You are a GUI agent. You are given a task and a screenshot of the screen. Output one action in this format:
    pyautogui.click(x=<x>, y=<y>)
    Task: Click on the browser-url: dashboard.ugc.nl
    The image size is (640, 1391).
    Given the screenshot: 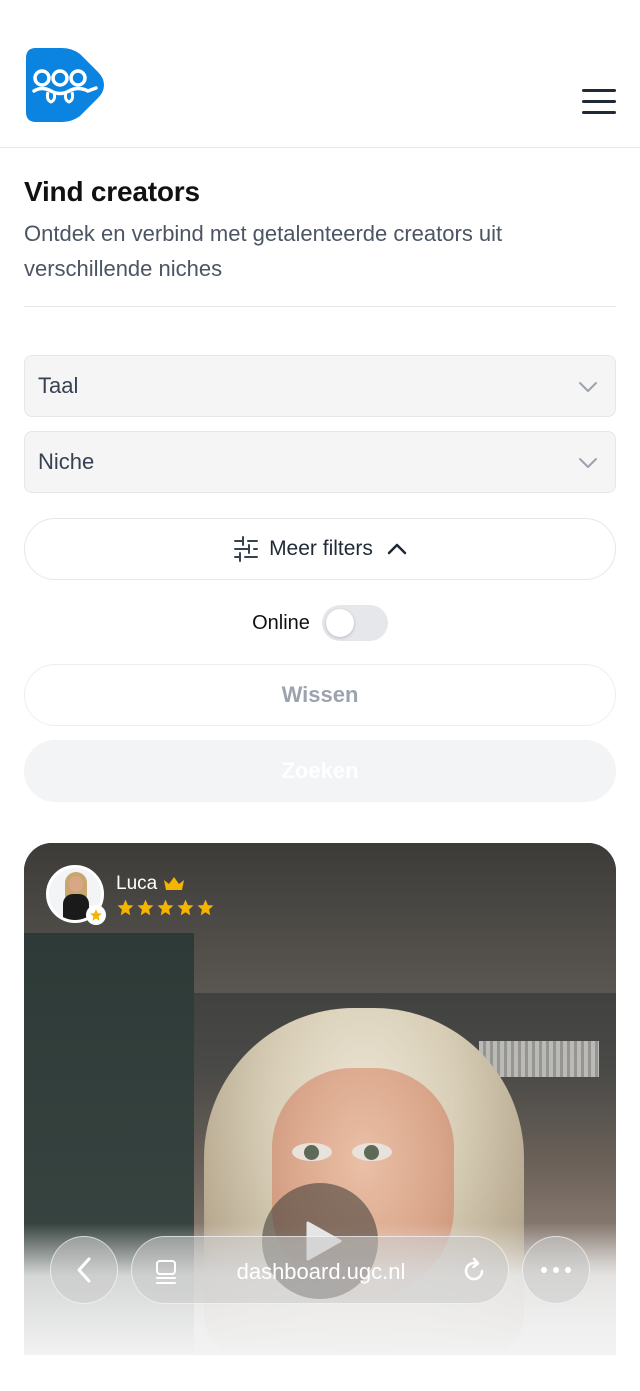 What is the action you would take?
    pyautogui.click(x=321, y=1271)
    